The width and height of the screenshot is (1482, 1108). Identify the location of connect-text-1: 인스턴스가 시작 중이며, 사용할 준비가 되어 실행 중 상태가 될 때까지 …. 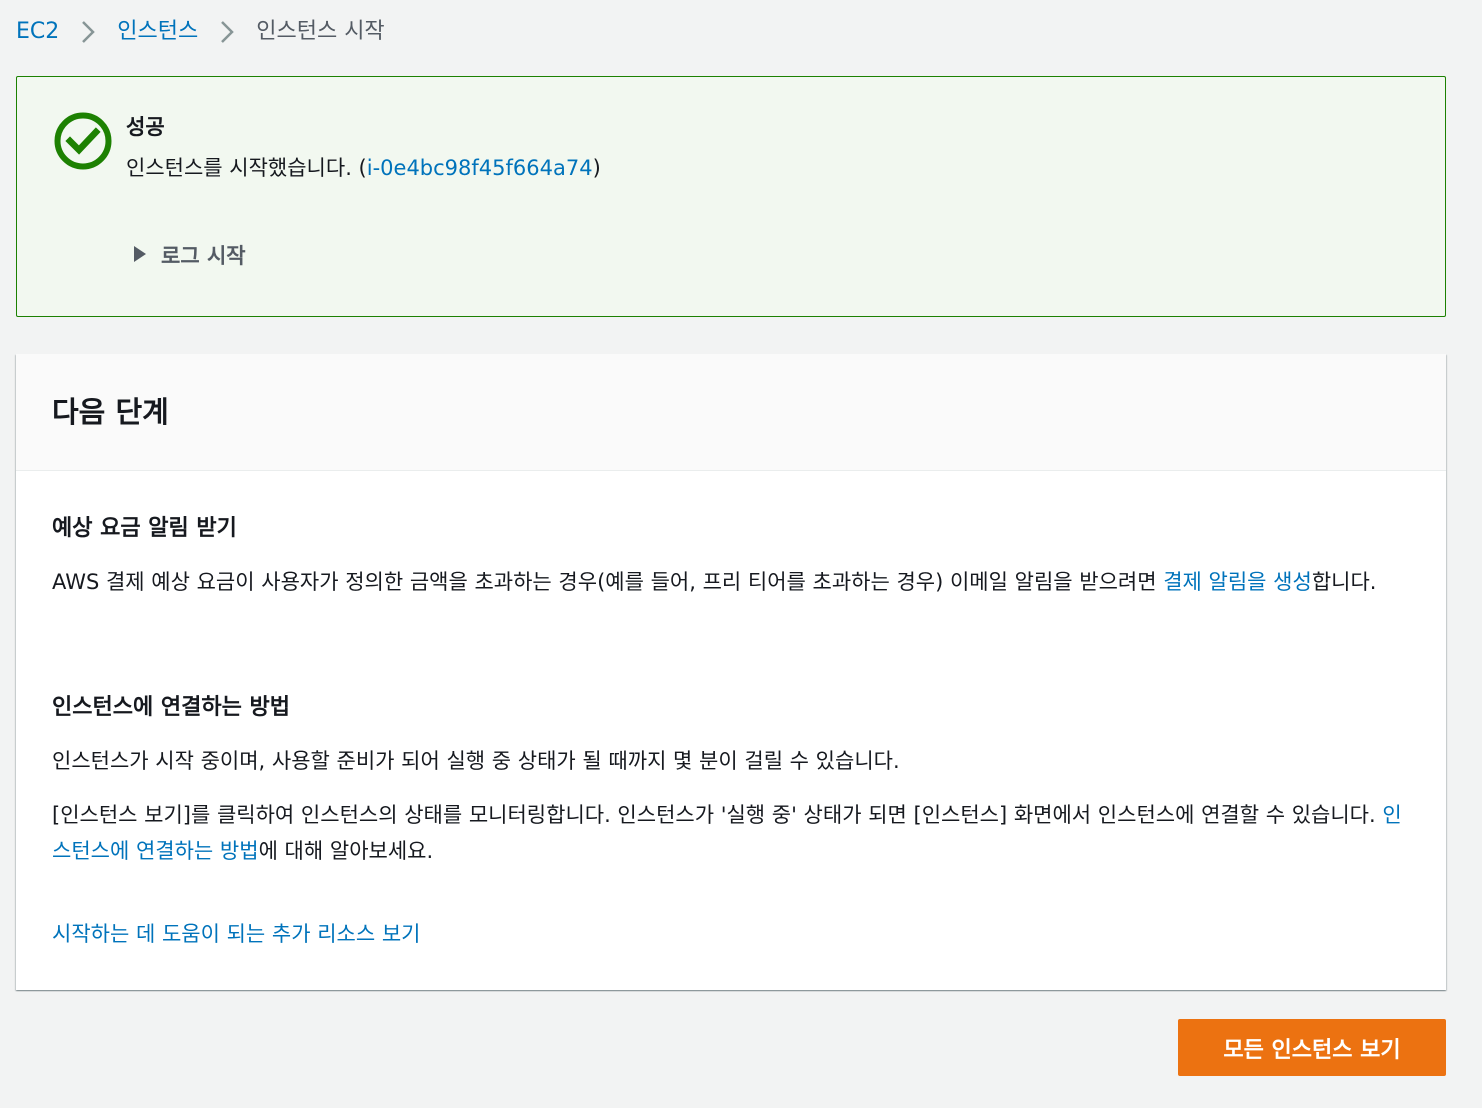
(476, 761).